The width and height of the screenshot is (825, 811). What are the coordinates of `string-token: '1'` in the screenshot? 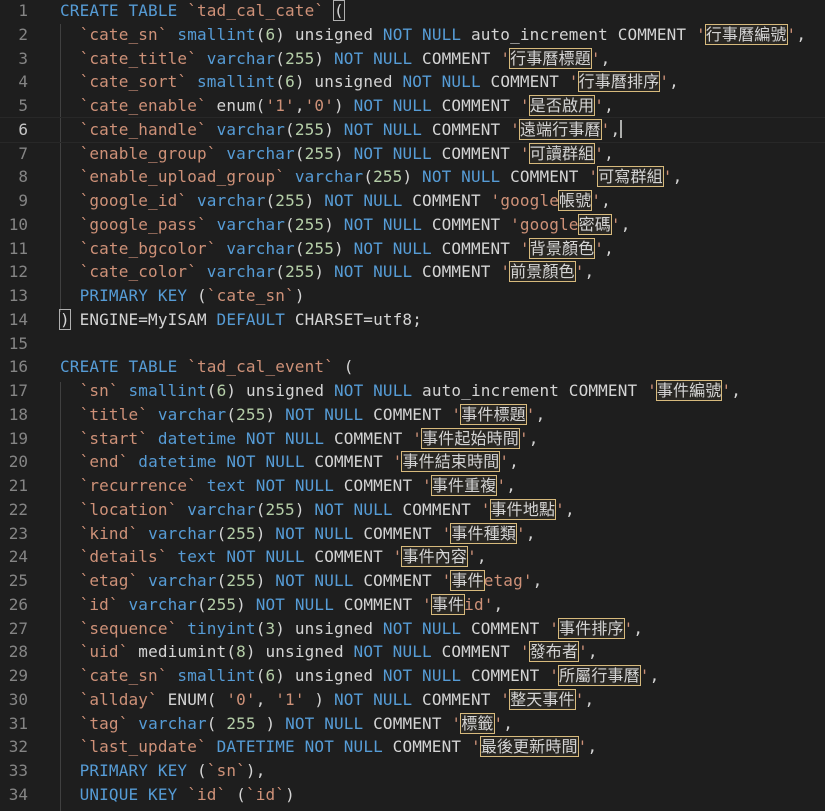 It's located at (280, 105).